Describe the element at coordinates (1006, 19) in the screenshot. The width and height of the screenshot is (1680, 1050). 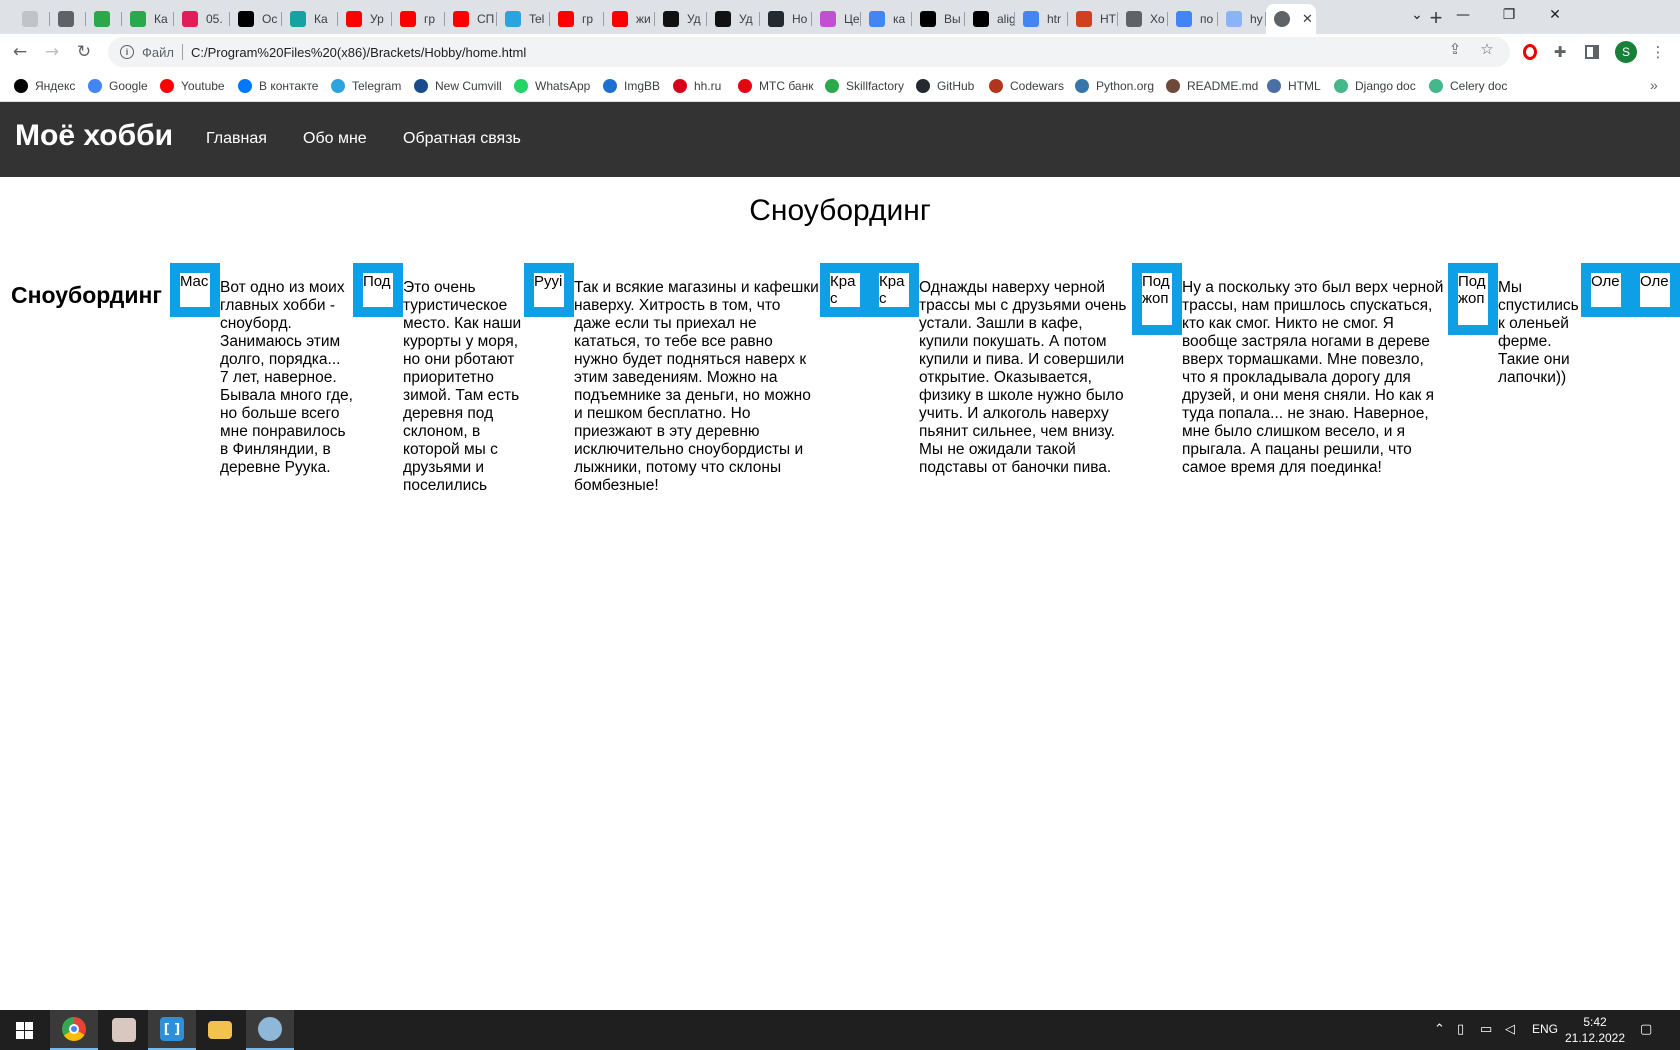
I see `tab-title: alig` at that location.